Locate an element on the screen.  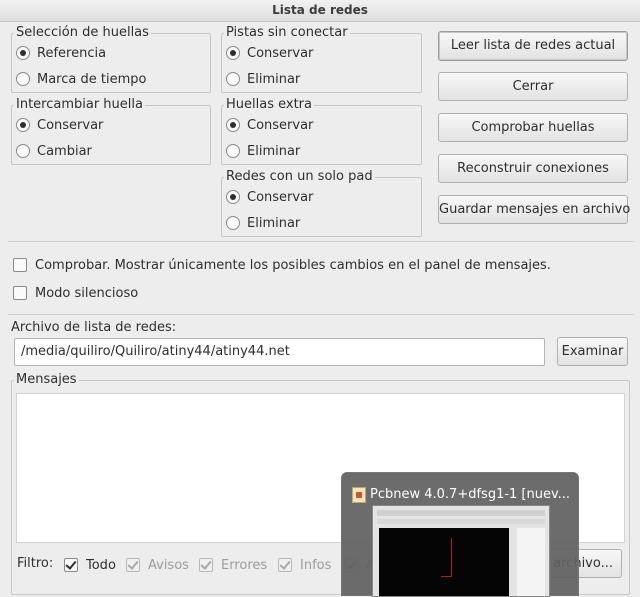
radio-extra-delete-indicator is located at coordinates (233, 151).